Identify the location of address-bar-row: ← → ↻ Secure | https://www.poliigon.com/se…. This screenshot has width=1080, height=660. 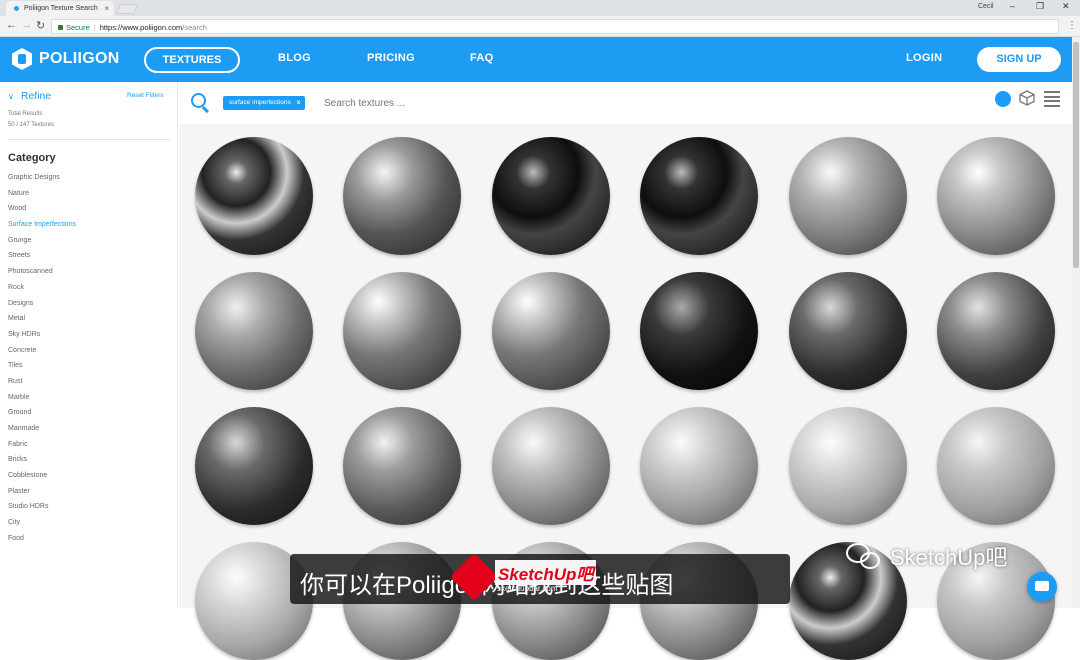
(540, 26).